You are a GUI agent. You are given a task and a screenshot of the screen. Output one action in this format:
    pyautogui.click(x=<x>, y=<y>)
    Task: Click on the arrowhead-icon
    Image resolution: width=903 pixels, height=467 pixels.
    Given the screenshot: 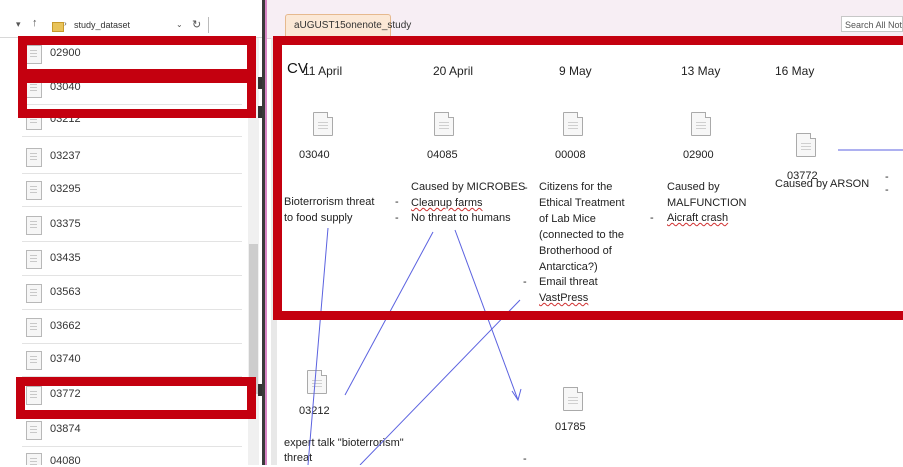 What is the action you would take?
    pyautogui.click(x=516, y=395)
    